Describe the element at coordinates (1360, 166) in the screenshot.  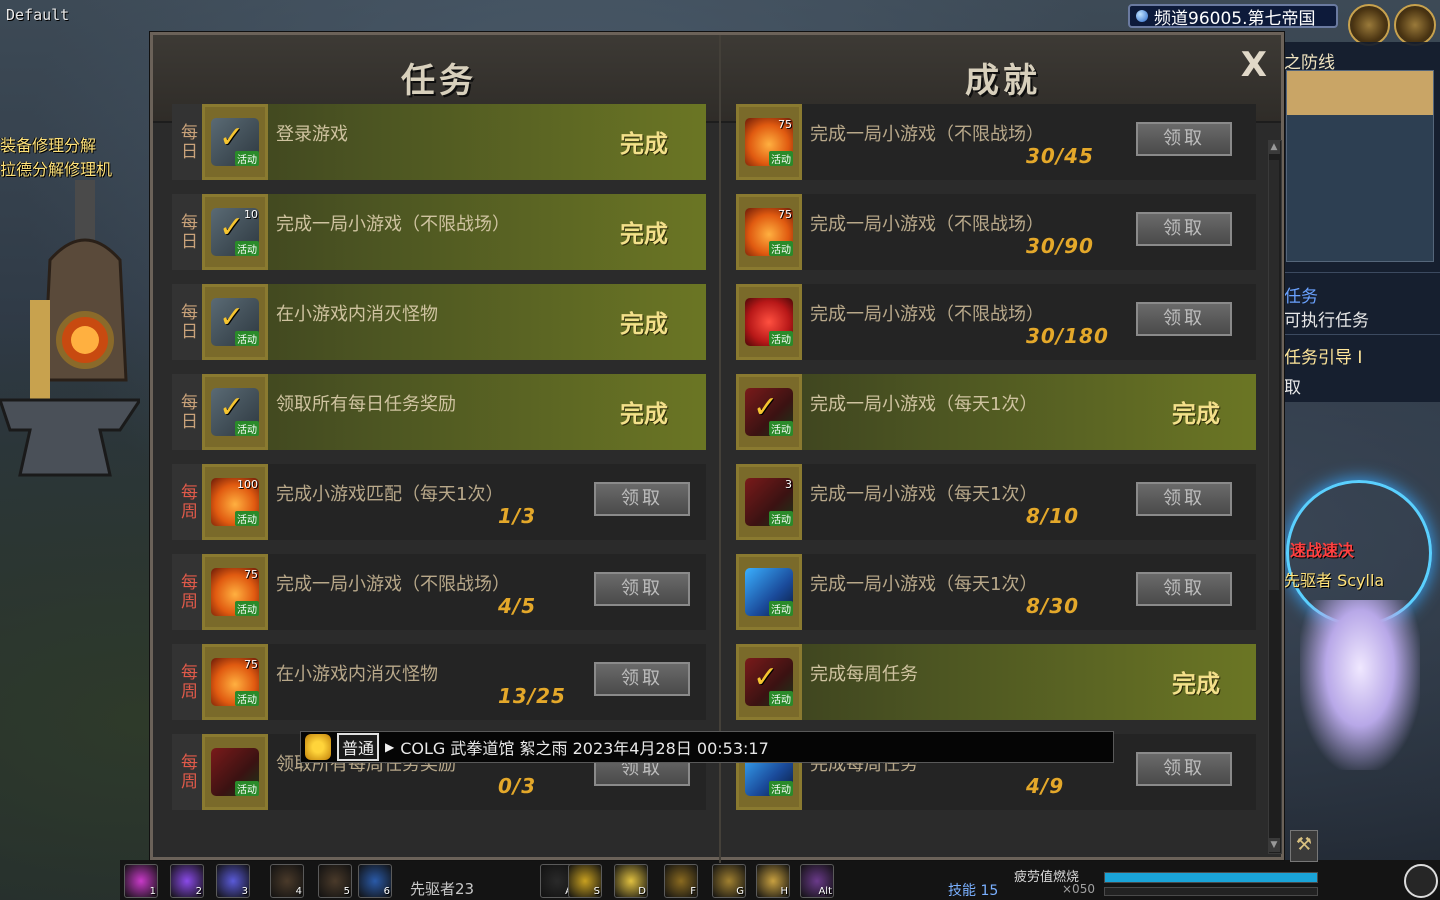
I see `minimap` at that location.